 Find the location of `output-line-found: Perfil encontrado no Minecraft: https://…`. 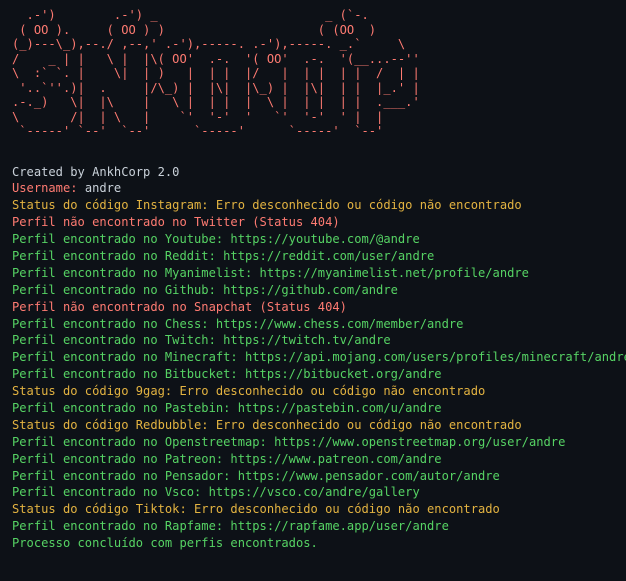

output-line-found: Perfil encontrado no Minecraft: https://… is located at coordinates (319, 357).